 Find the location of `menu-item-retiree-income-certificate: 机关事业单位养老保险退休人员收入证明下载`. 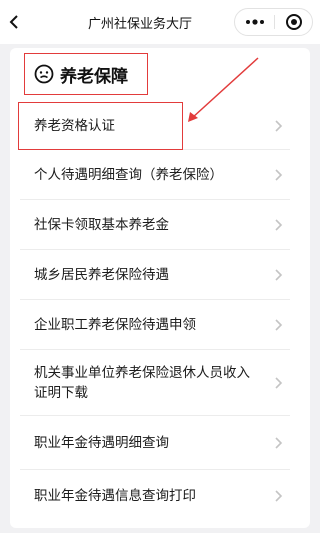

menu-item-retiree-income-certificate: 机关事业单位养老保险退休人员收入证明下载 is located at coordinates (155, 383).